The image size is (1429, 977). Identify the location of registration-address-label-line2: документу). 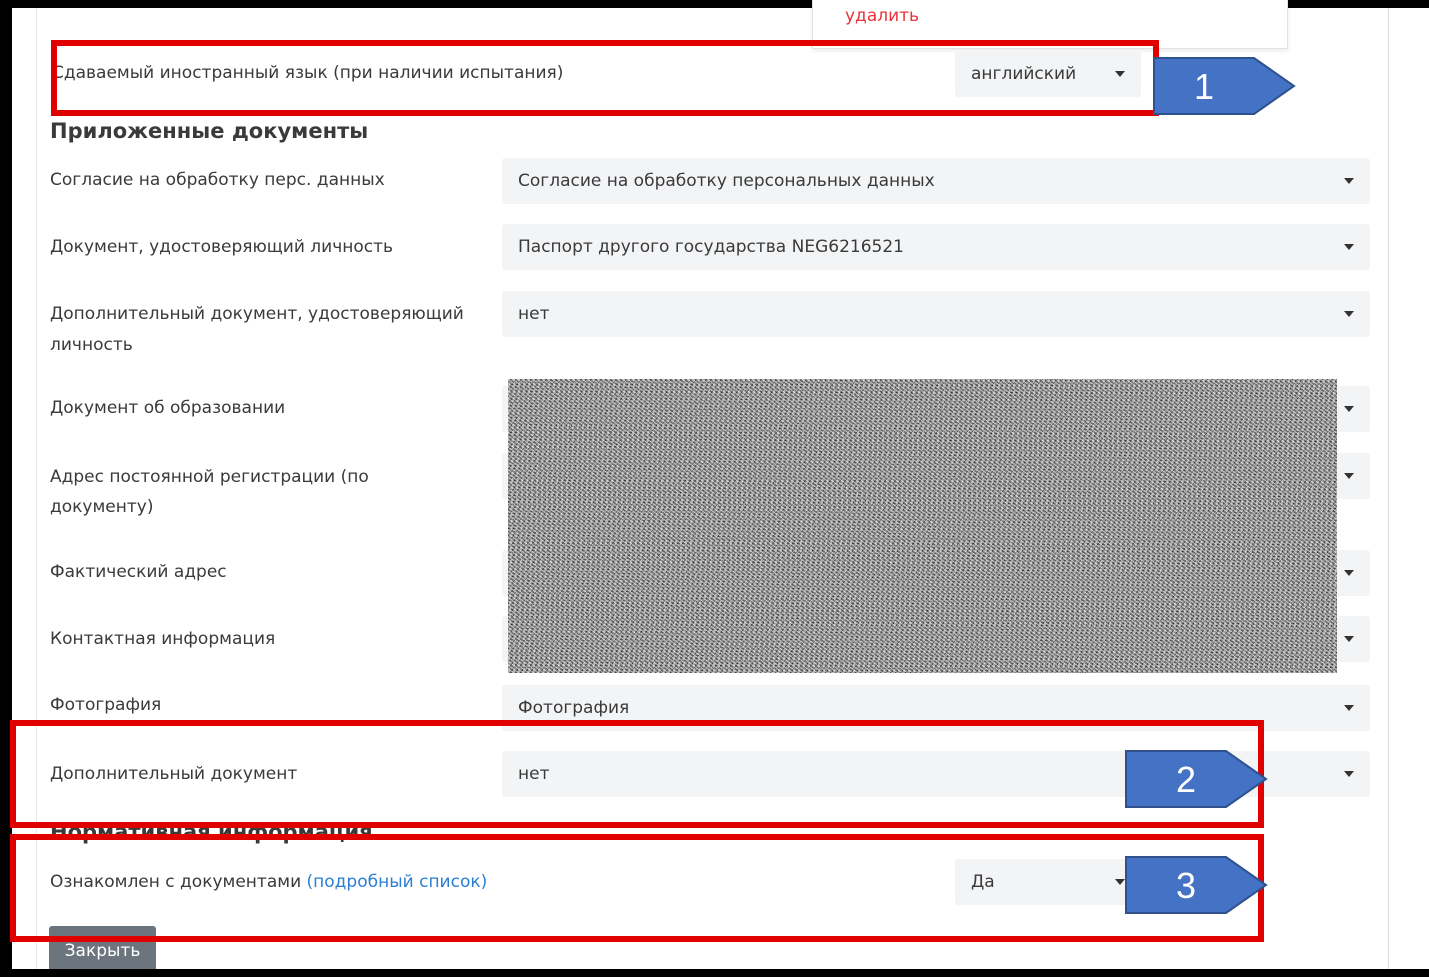
(102, 507).